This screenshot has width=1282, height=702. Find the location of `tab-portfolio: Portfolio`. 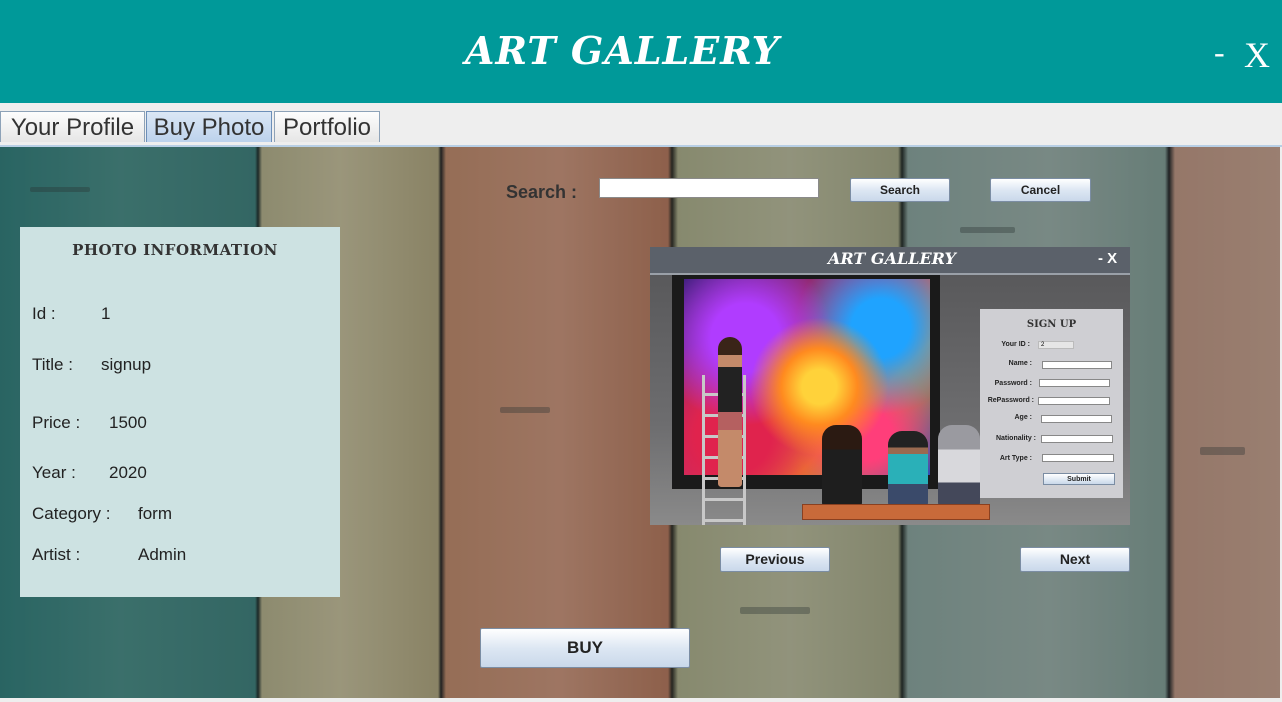

tab-portfolio: Portfolio is located at coordinates (327, 126).